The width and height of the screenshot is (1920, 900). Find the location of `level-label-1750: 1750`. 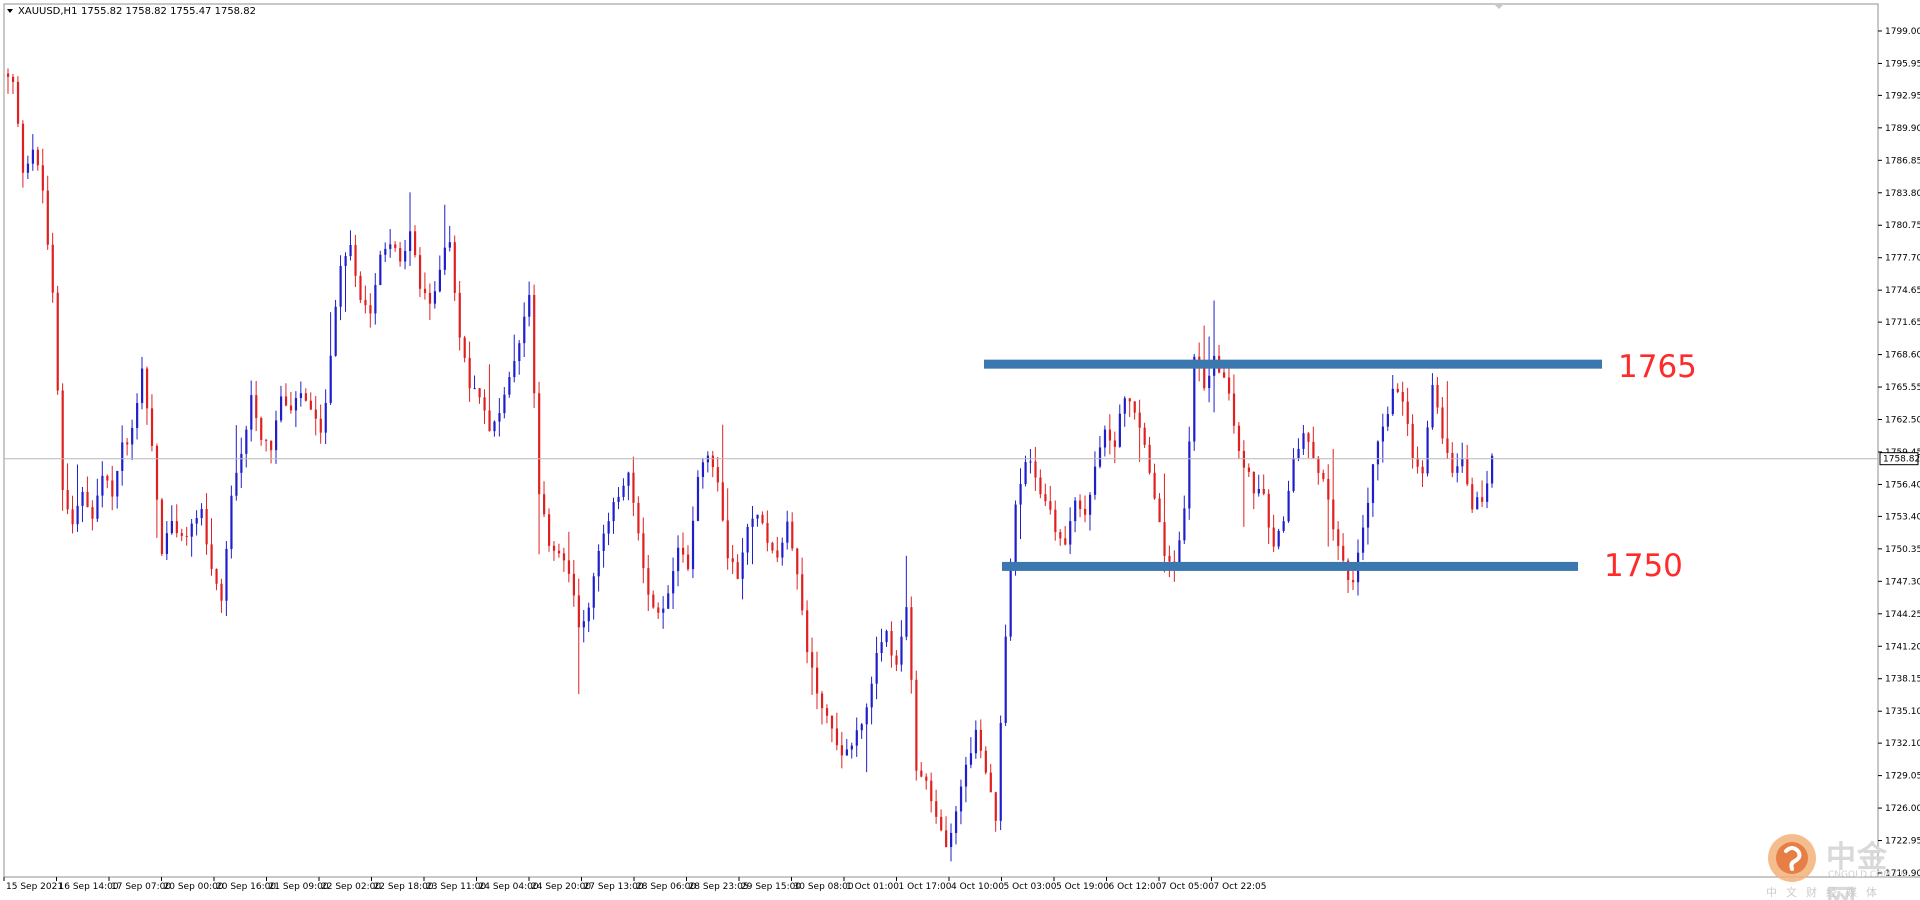

level-label-1750: 1750 is located at coordinates (1643, 566).